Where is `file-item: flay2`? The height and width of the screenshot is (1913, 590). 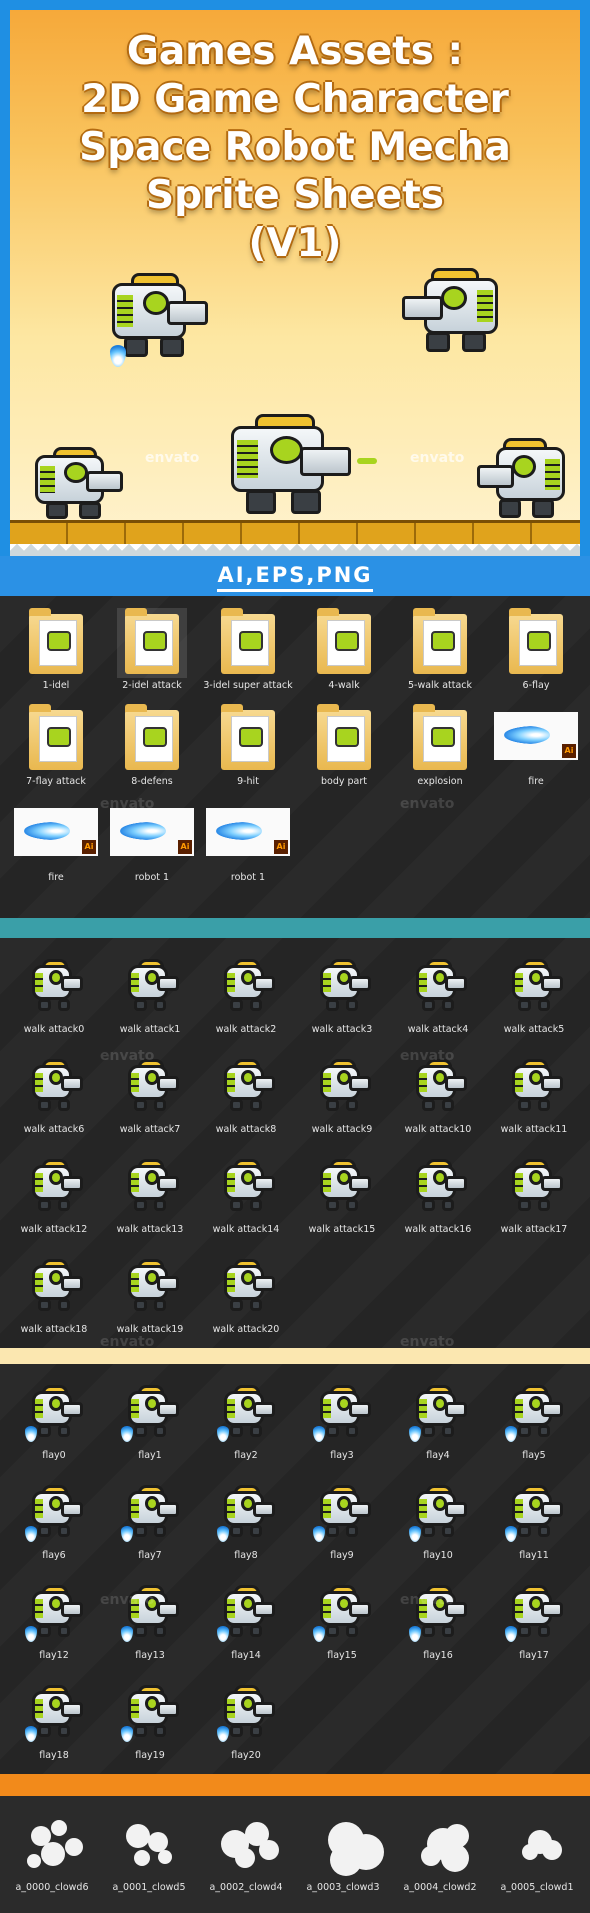
file-item: flay2 is located at coordinates (246, 1420).